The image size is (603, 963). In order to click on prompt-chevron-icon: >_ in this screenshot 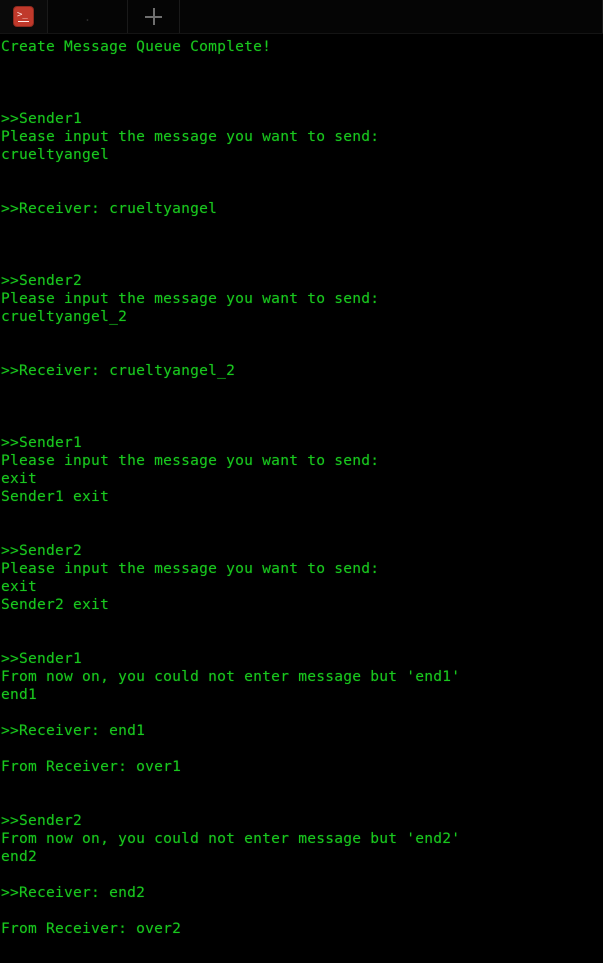, I will do `click(22, 15)`.